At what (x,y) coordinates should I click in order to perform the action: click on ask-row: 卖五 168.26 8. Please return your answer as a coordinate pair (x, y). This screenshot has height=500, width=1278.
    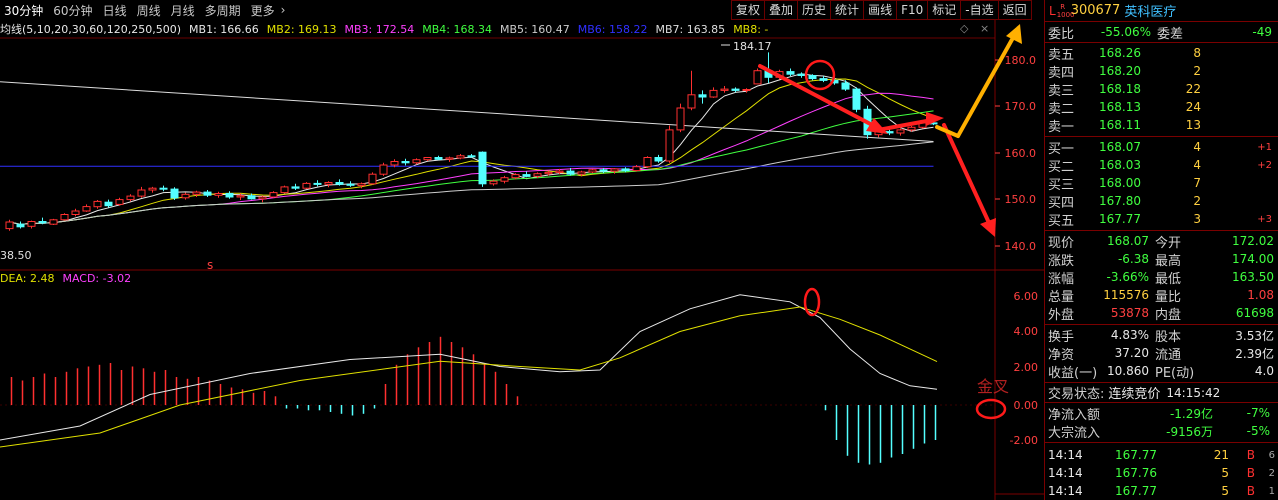
    Looking at the image, I should click on (1161, 53).